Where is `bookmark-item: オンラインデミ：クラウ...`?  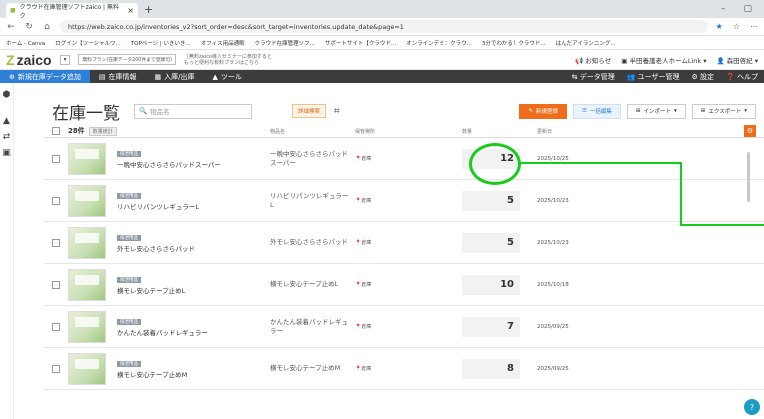 bookmark-item: オンラインデミ：クラウ... is located at coordinates (439, 43).